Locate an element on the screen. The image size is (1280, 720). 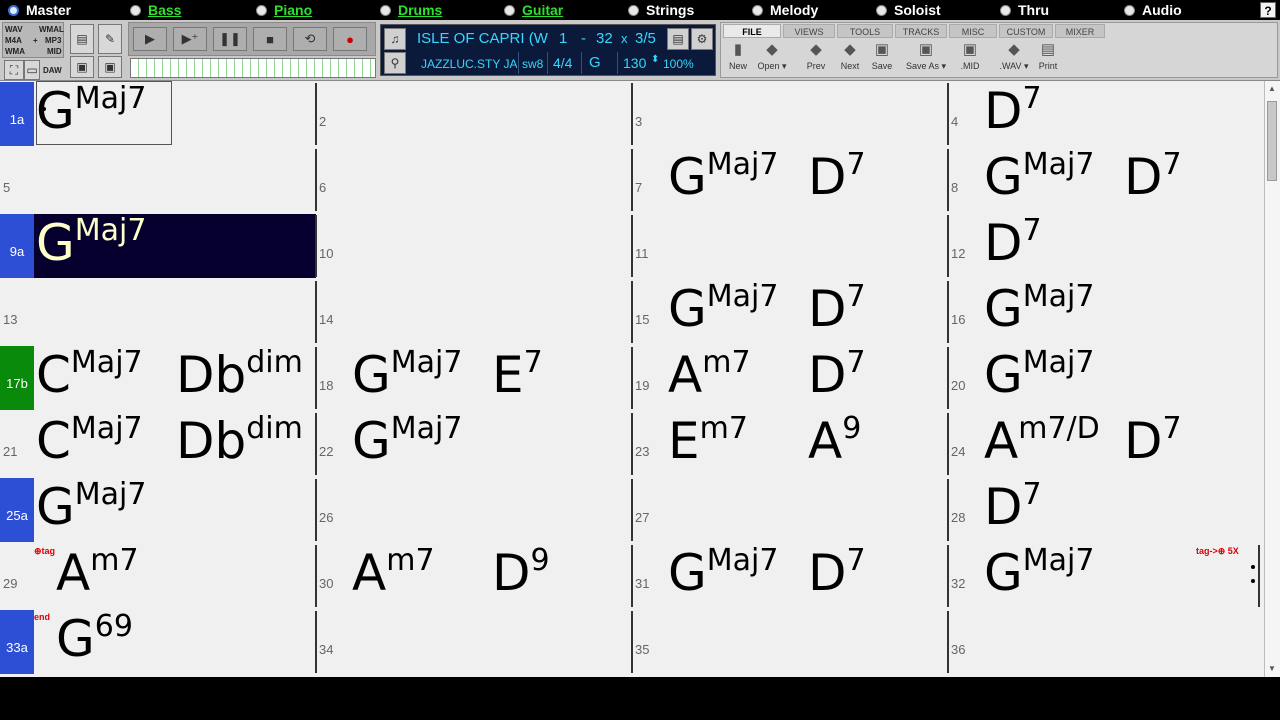
bar-number: 28 is located at coordinates (958, 517).